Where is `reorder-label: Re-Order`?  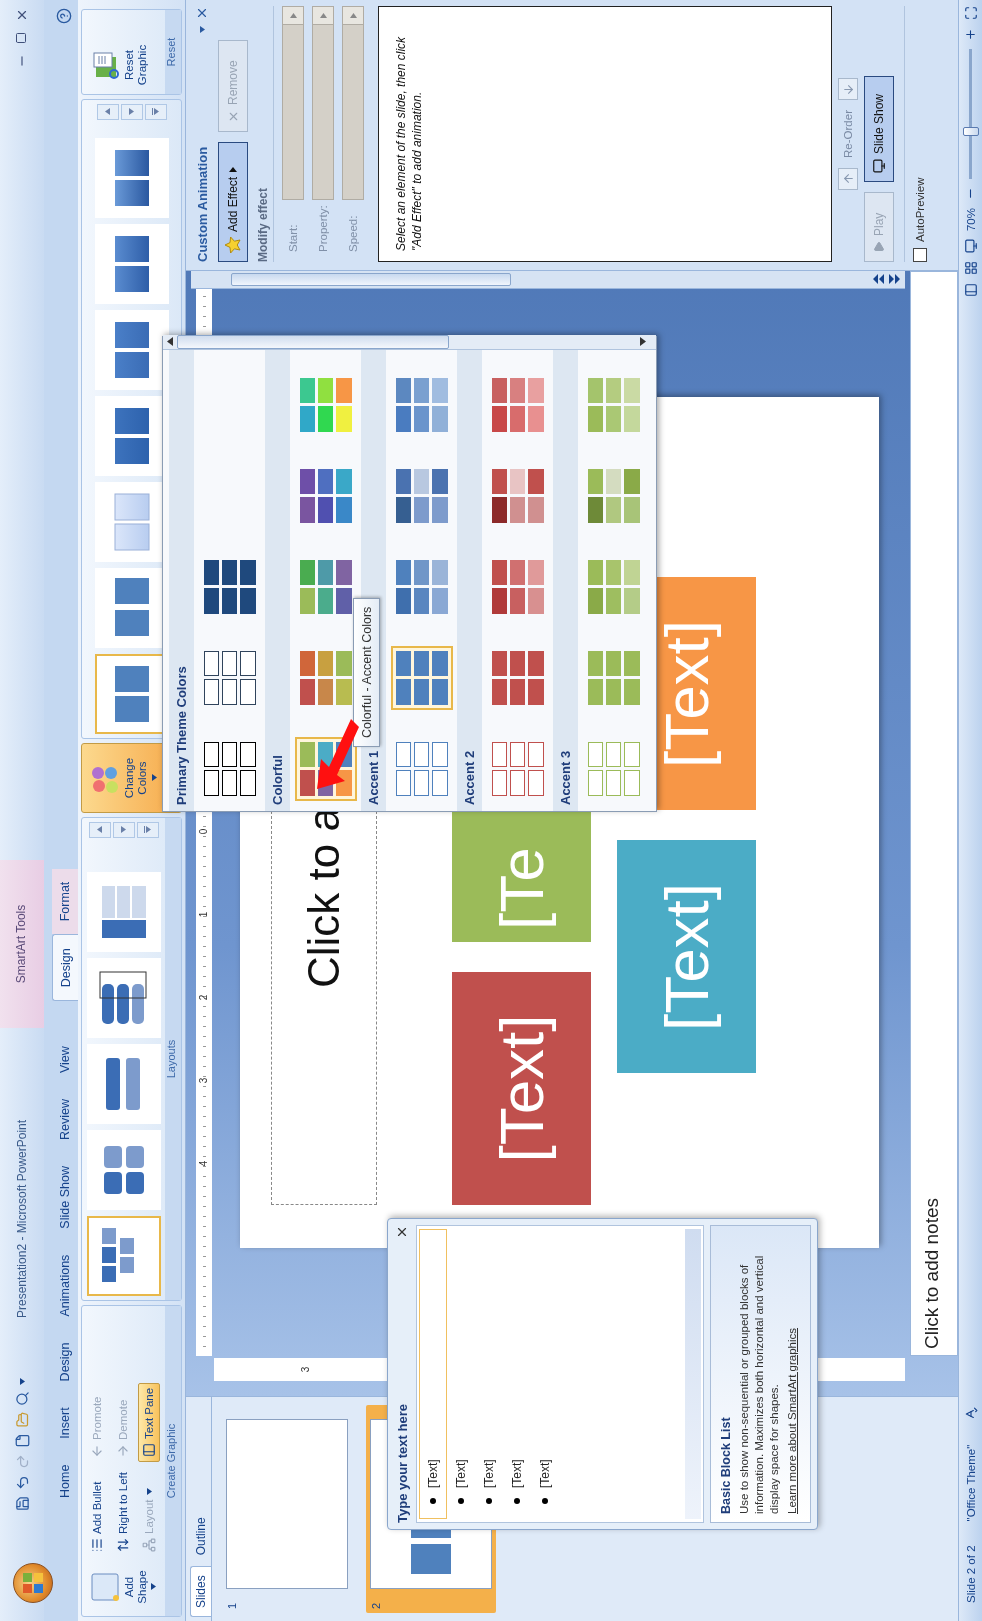
reorder-label: Re-Order is located at coordinates (848, 134).